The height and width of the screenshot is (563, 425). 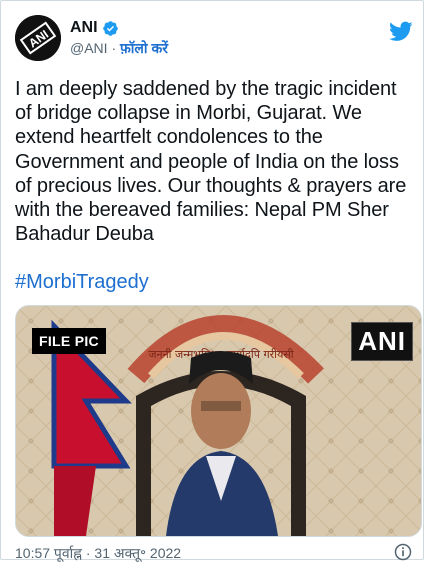 I want to click on verified-badge-icon, so click(x=110, y=28).